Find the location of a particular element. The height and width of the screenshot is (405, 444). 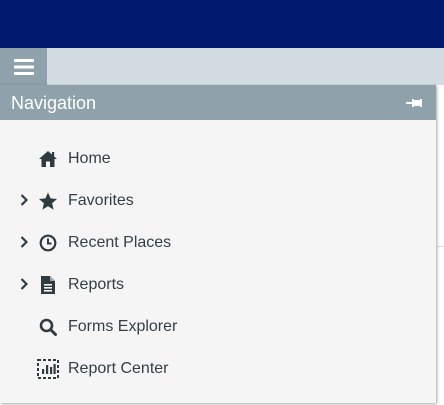

nav-item-forms-explorer: Forms Explorer is located at coordinates (218, 327).